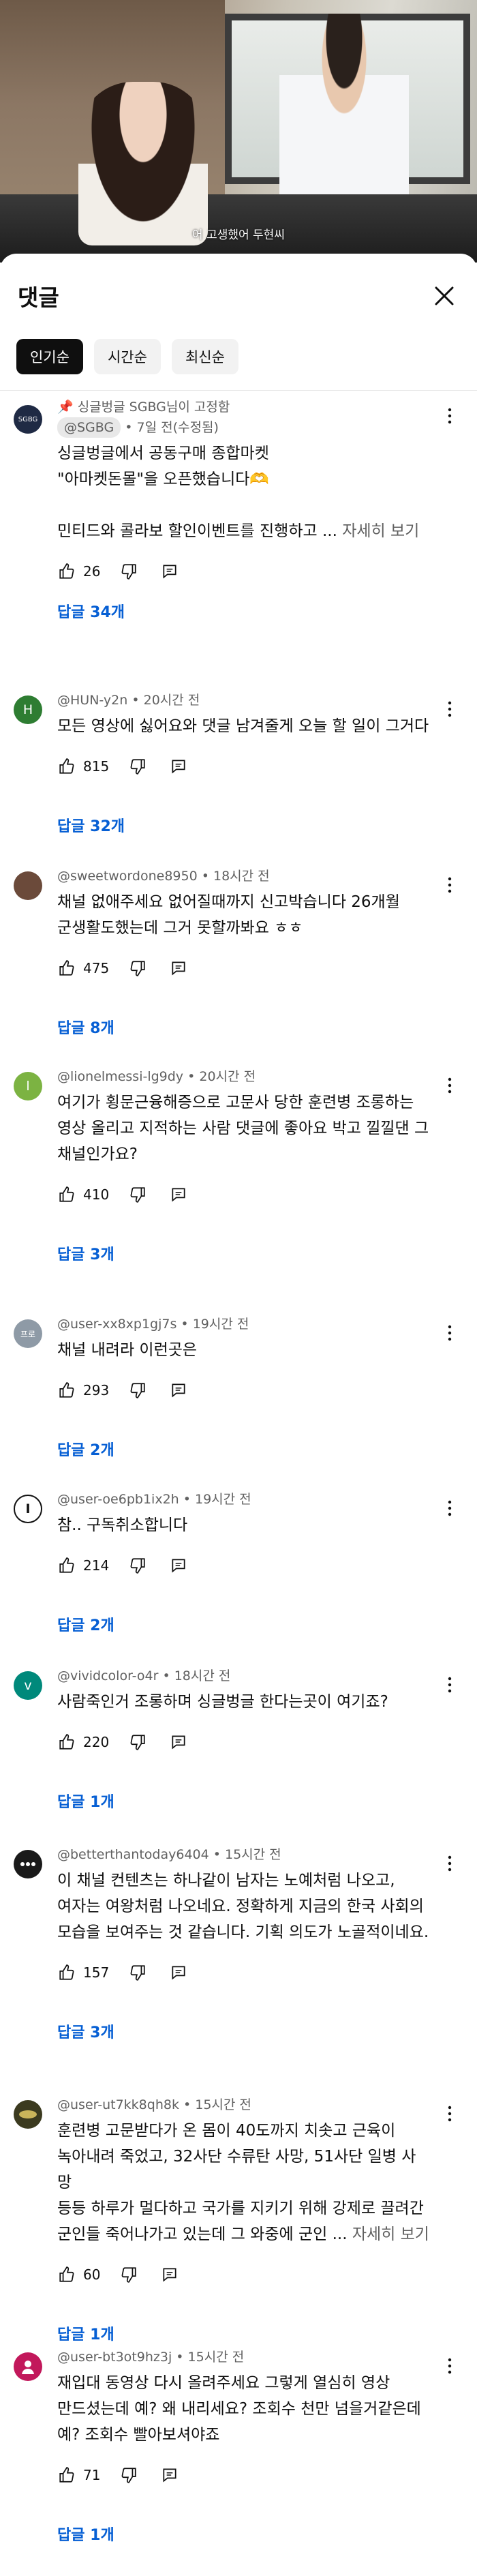  Describe the element at coordinates (241, 876) in the screenshot. I see `comment-time: 18시간 전` at that location.